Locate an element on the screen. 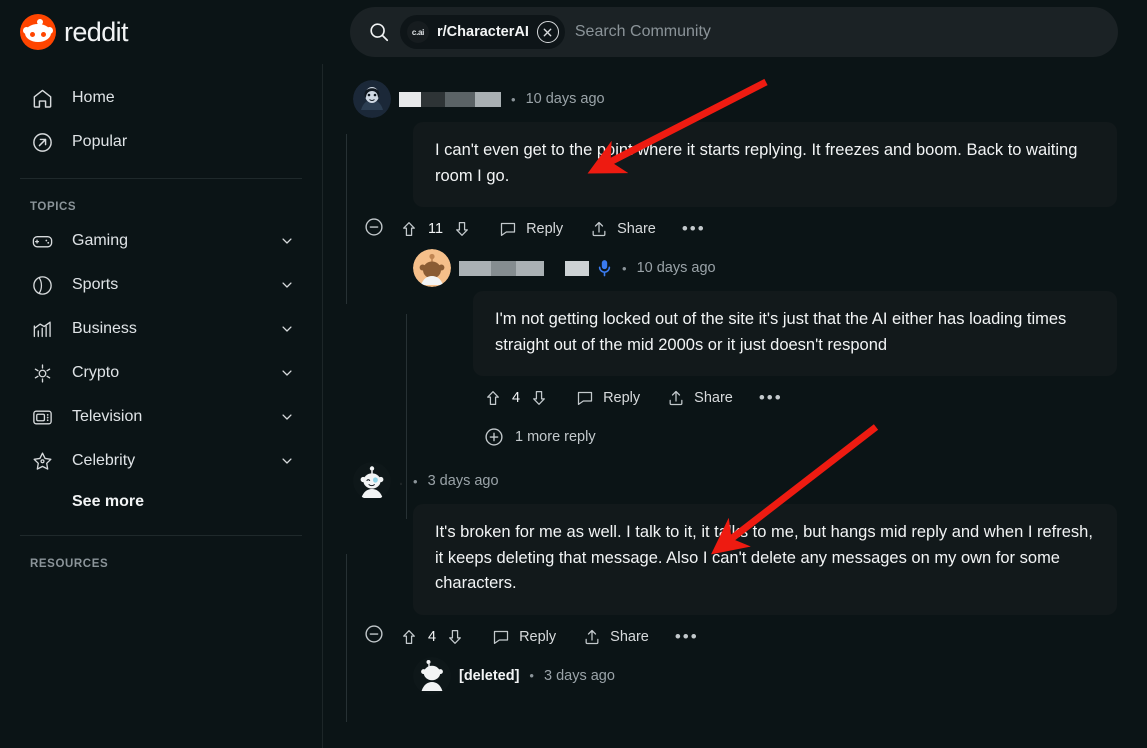  comment-actions: 4 Reply Share ••• is located at coordinates (800, 398).